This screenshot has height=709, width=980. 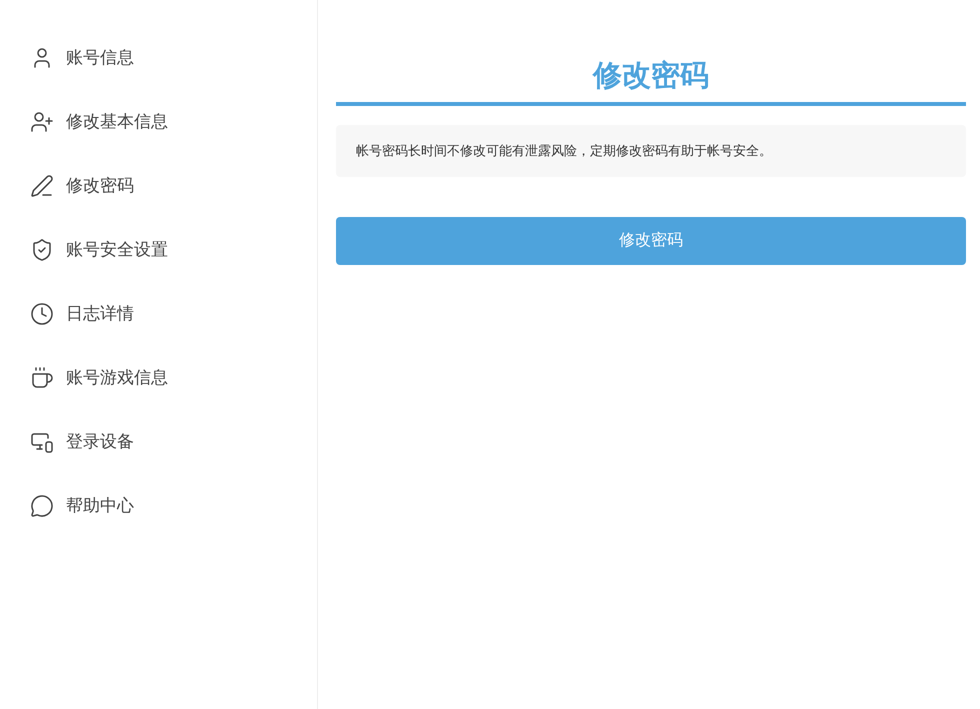 What do you see at coordinates (651, 76) in the screenshot?
I see `page-title: 修改密码` at bounding box center [651, 76].